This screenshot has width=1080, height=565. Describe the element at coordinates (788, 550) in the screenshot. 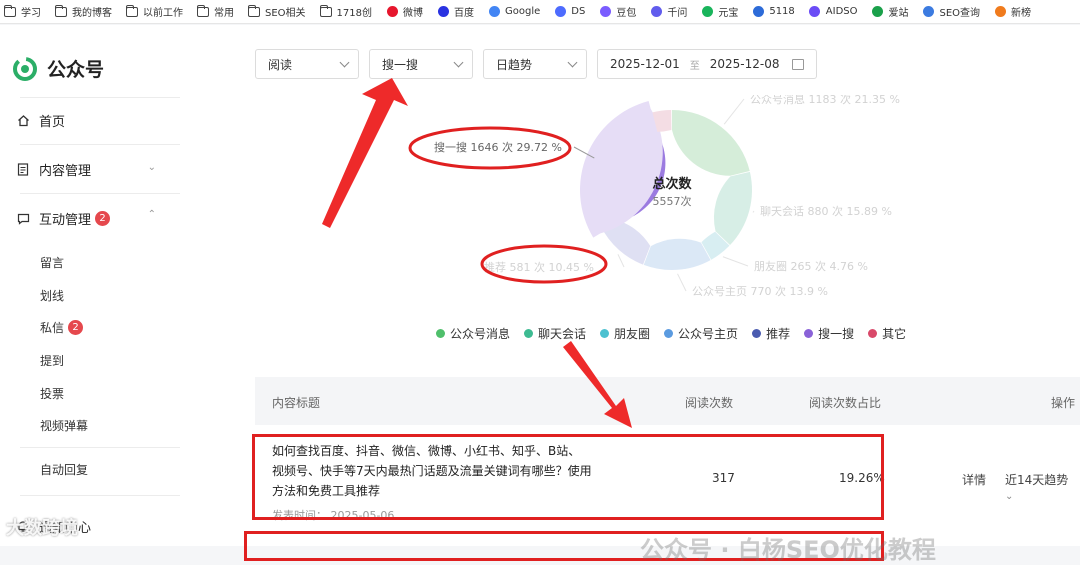

I see `watermark-right: 公众号 · 白杨SEO优化教程` at that location.